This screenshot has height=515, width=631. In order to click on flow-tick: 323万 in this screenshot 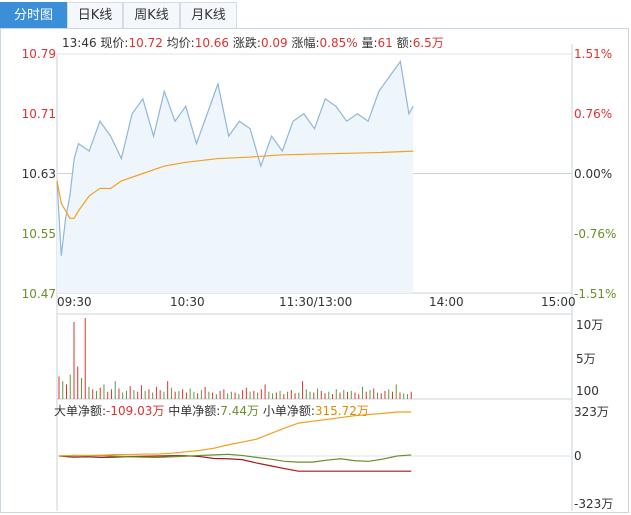, I will do `click(591, 412)`.